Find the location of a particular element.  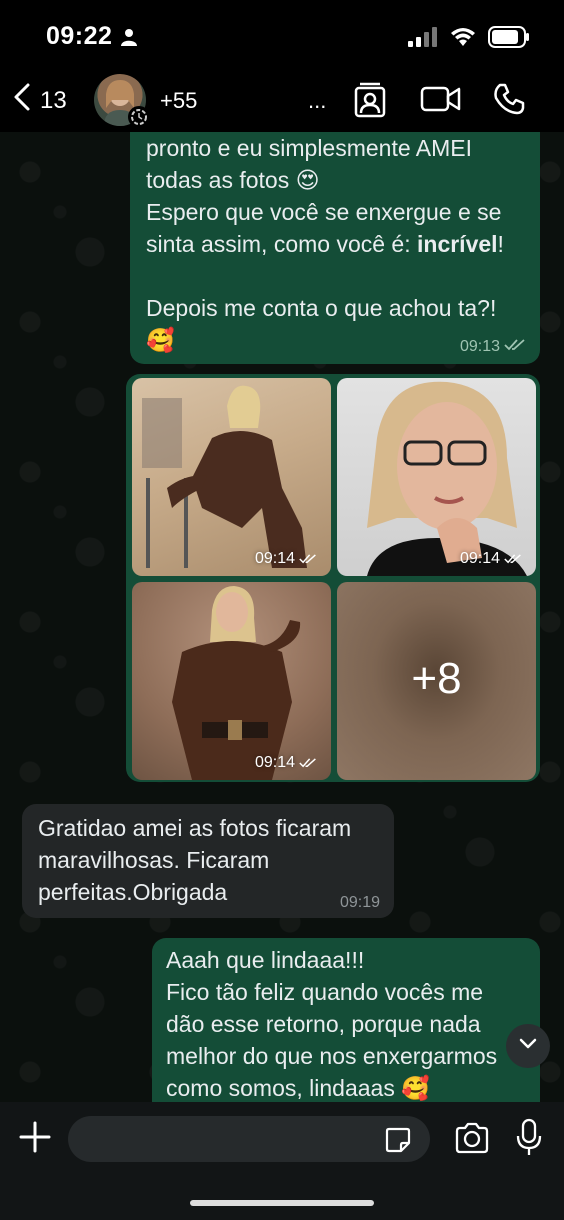

message-meta: 09:13 is located at coordinates (493, 347).